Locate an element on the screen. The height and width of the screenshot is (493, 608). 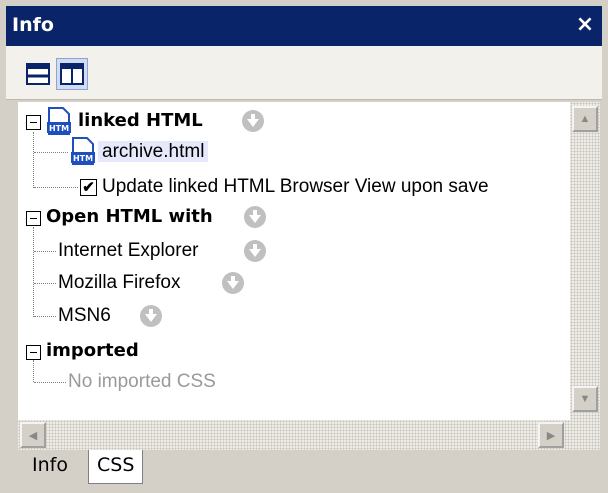
browser-item-msn6: MSN6 is located at coordinates (84, 316).